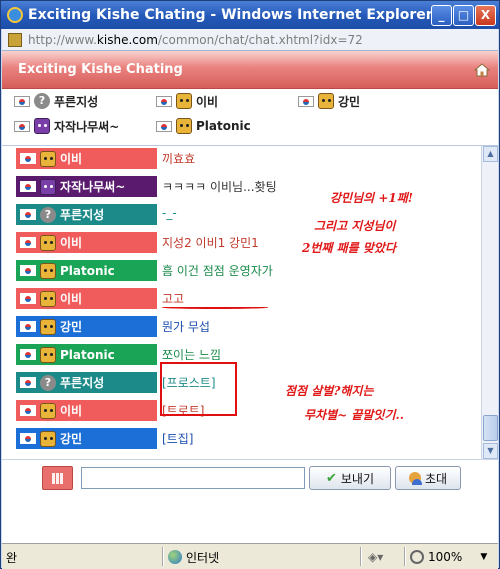  Describe the element at coordinates (482, 70) in the screenshot. I see `home-icon` at that location.